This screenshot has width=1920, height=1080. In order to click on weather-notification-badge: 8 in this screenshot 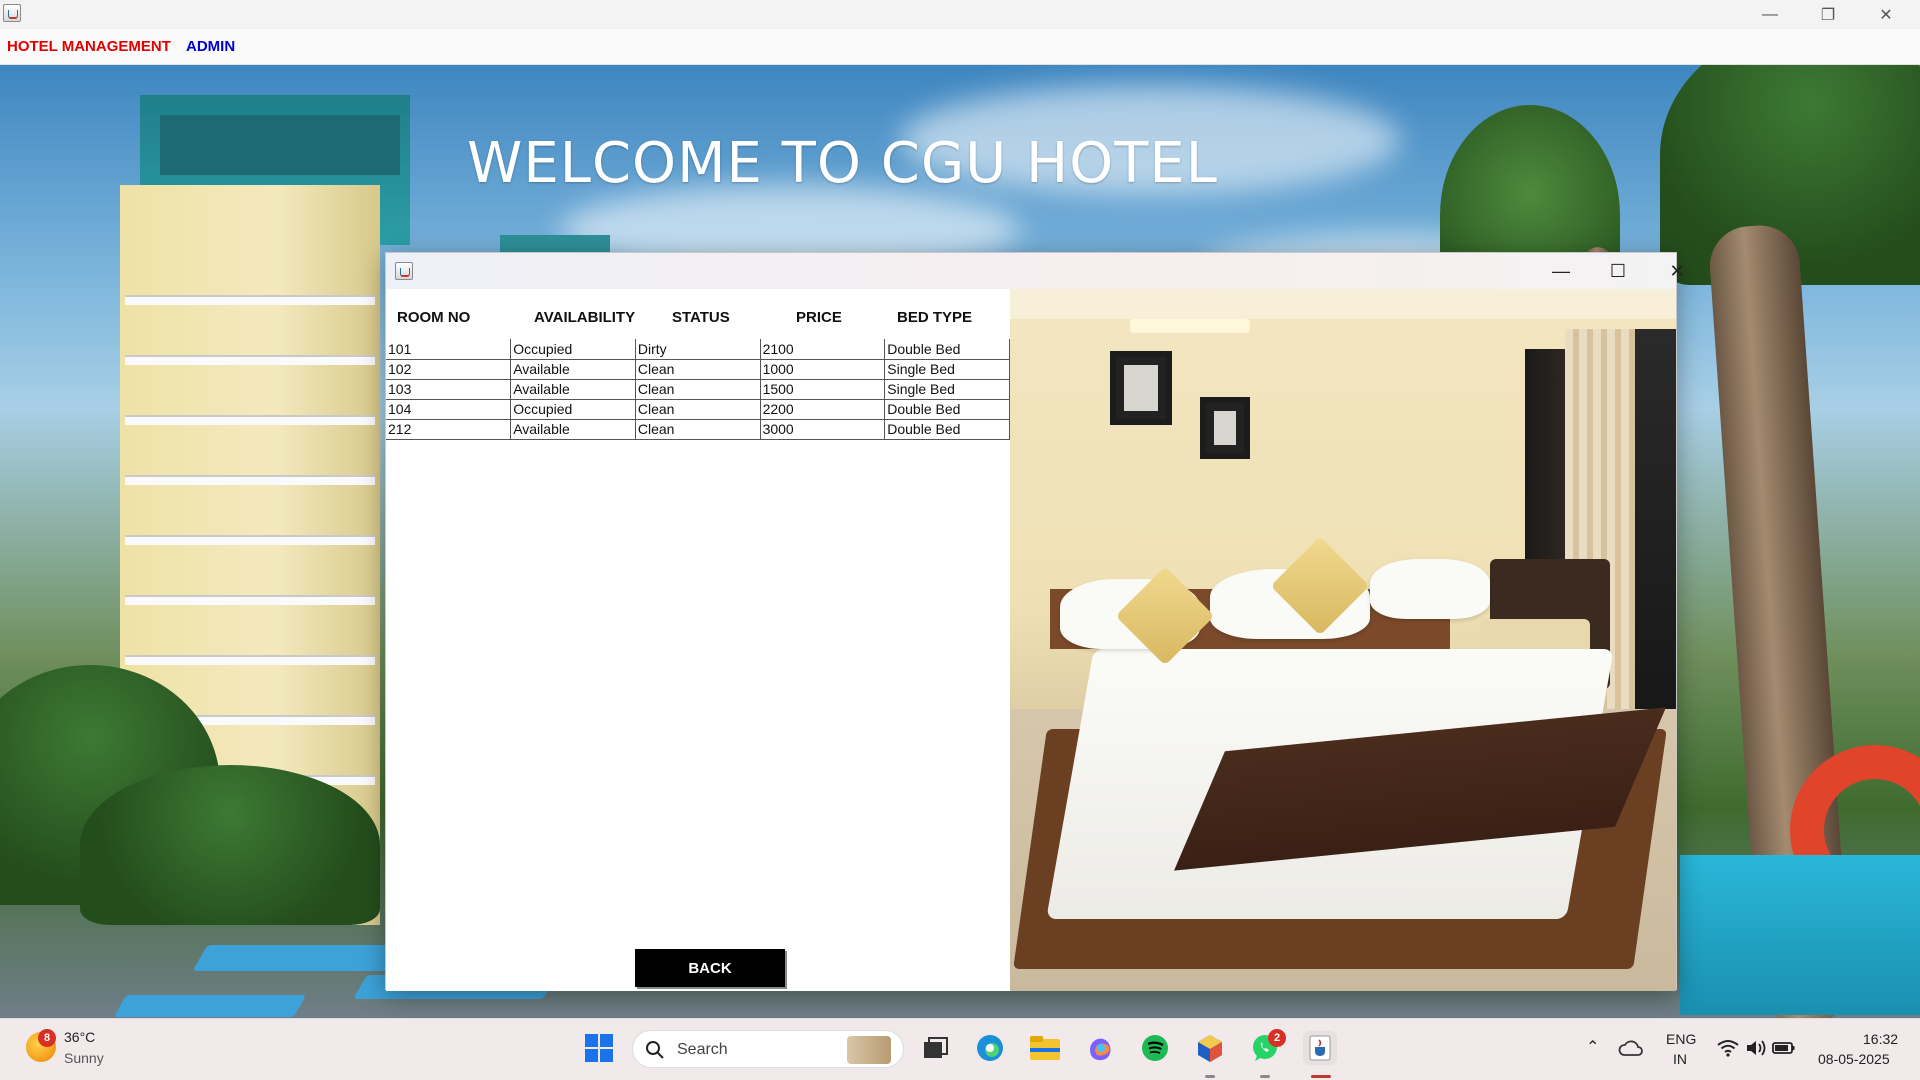, I will do `click(47, 1038)`.